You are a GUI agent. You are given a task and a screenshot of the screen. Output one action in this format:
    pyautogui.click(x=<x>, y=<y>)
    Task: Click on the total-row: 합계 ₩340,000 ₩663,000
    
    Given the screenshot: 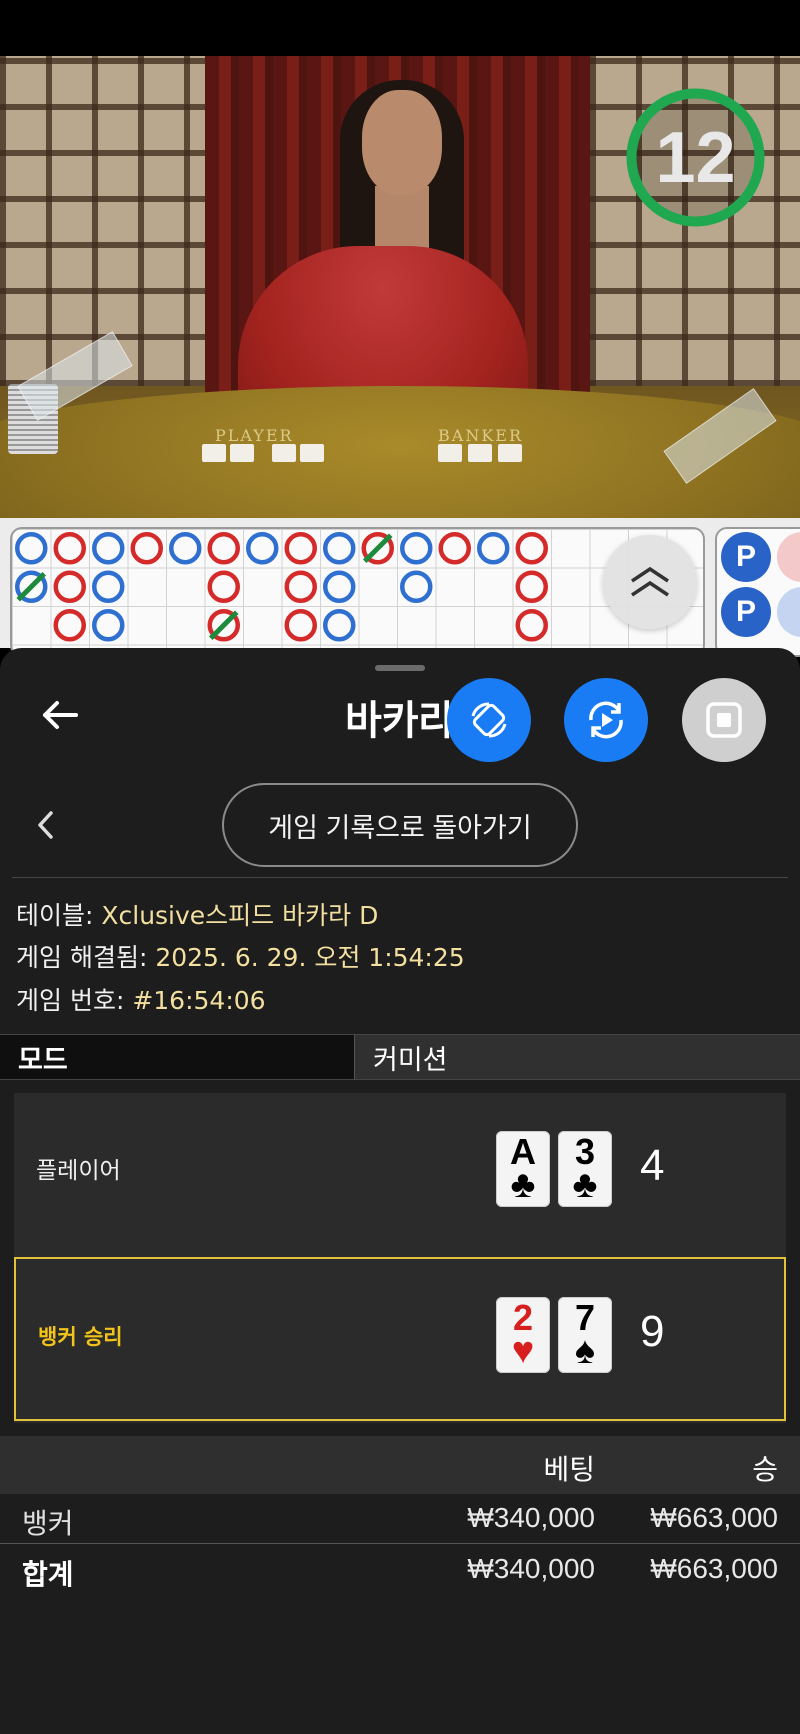 What is the action you would take?
    pyautogui.click(x=400, y=1570)
    